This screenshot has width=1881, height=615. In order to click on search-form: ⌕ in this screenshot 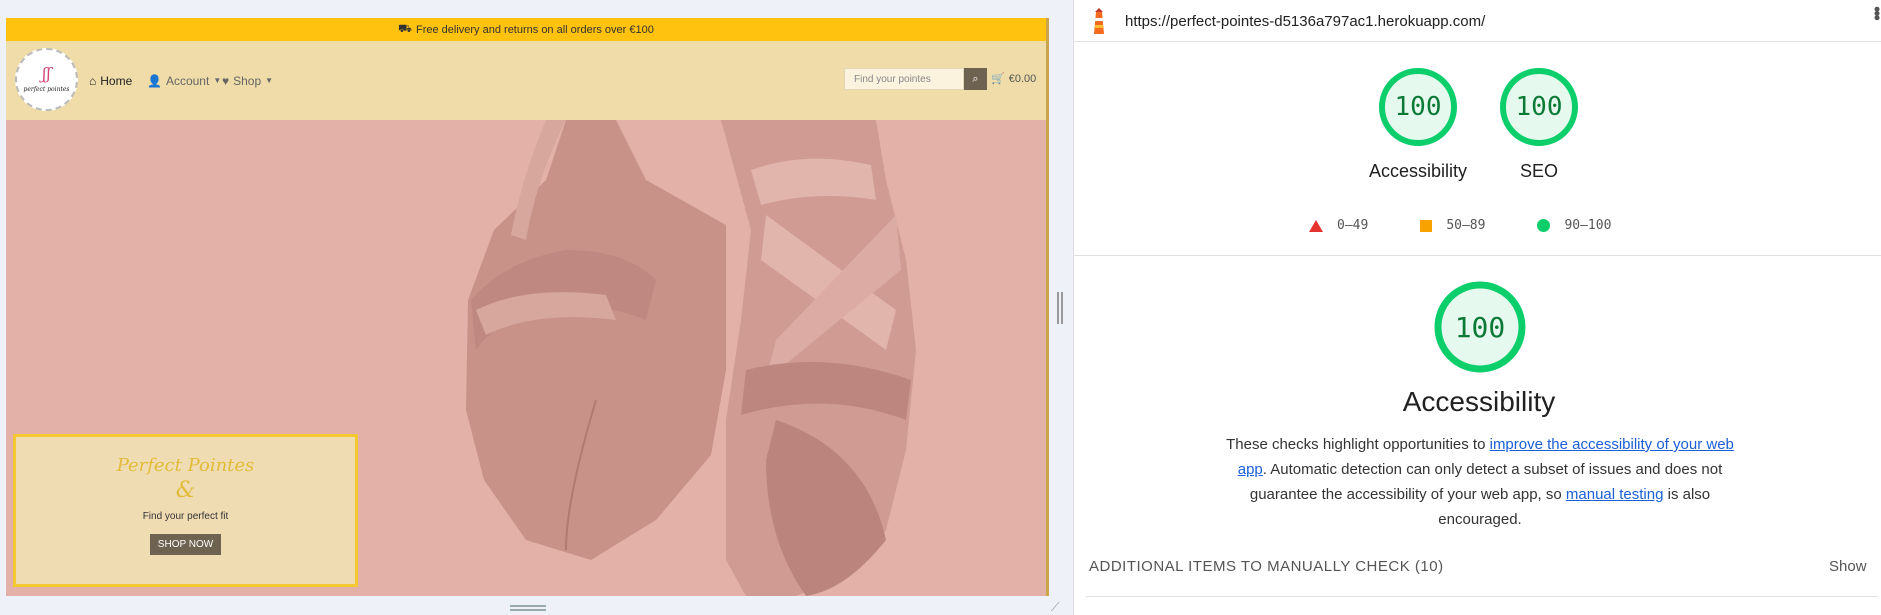, I will do `click(915, 79)`.